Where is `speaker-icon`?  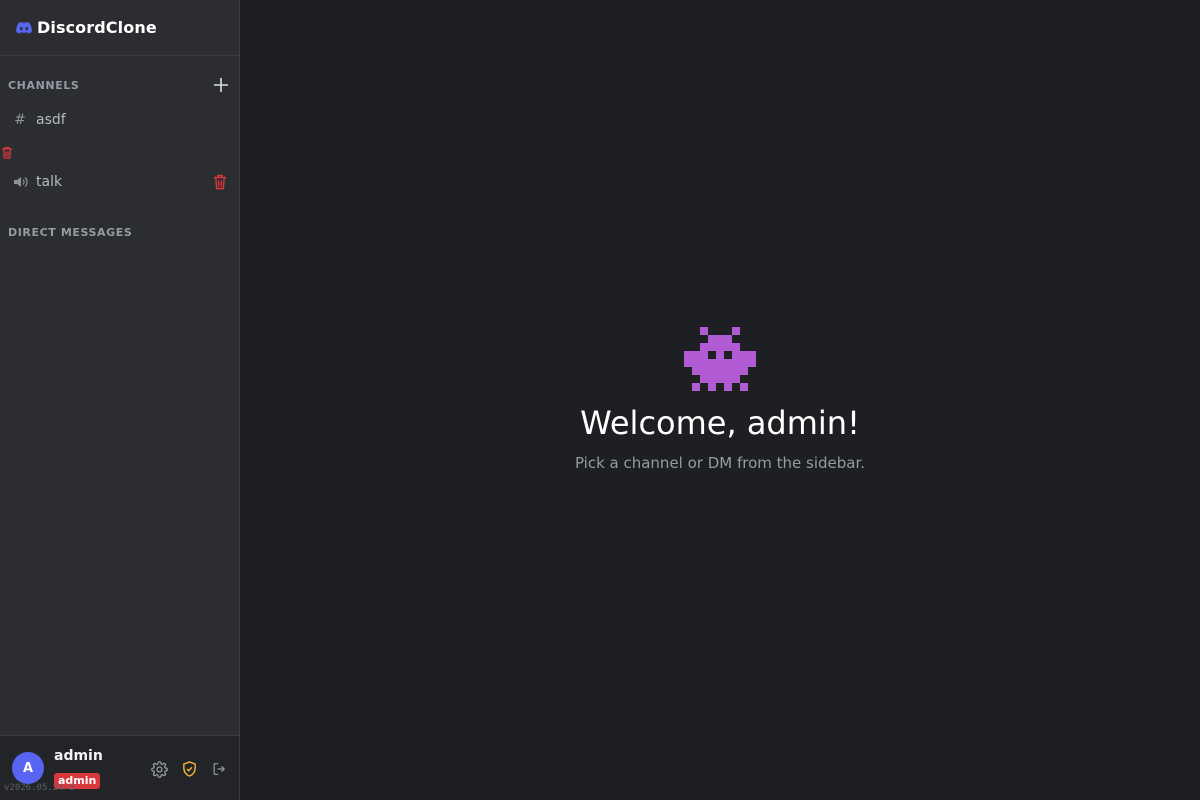
speaker-icon is located at coordinates (20, 182).